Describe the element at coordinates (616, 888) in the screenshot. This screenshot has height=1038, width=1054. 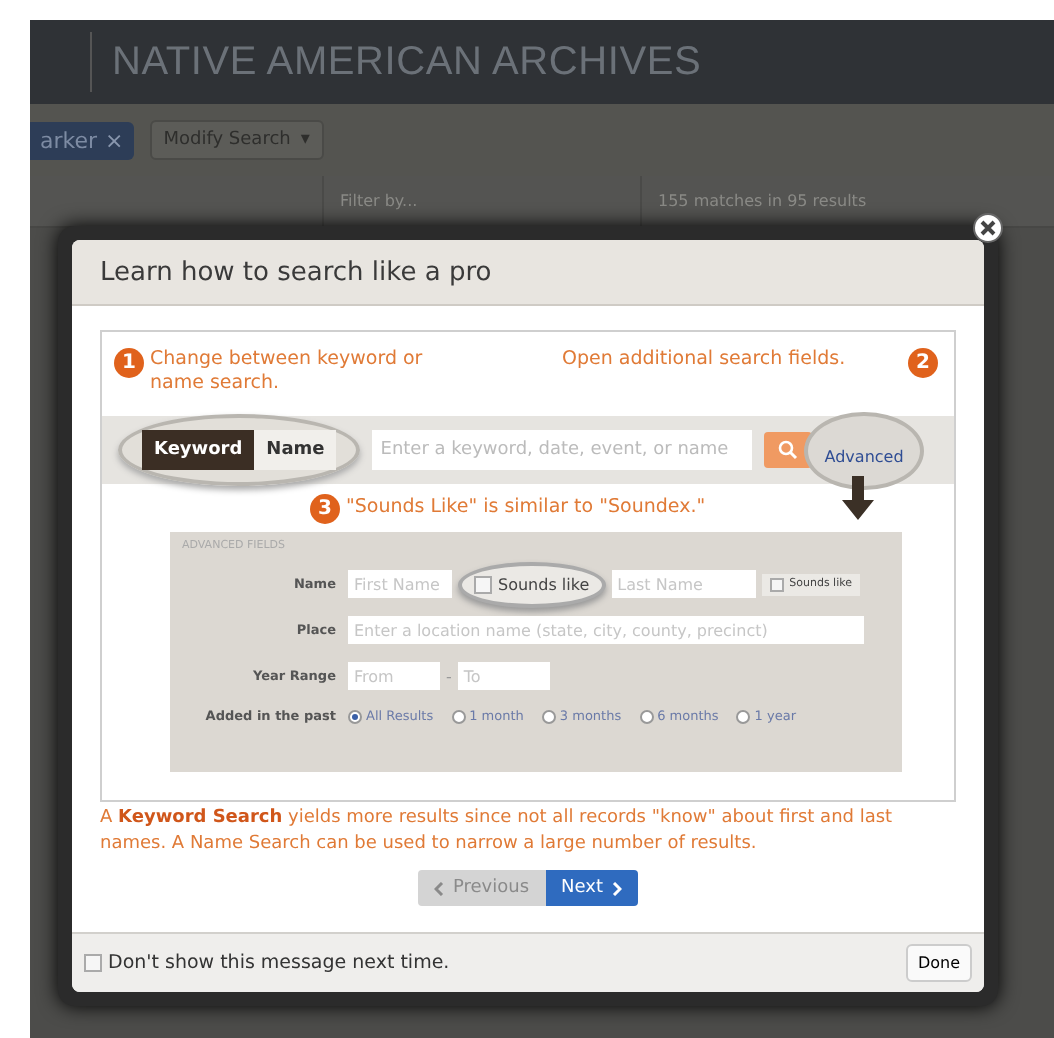
I see `chevron-right-icon` at that location.